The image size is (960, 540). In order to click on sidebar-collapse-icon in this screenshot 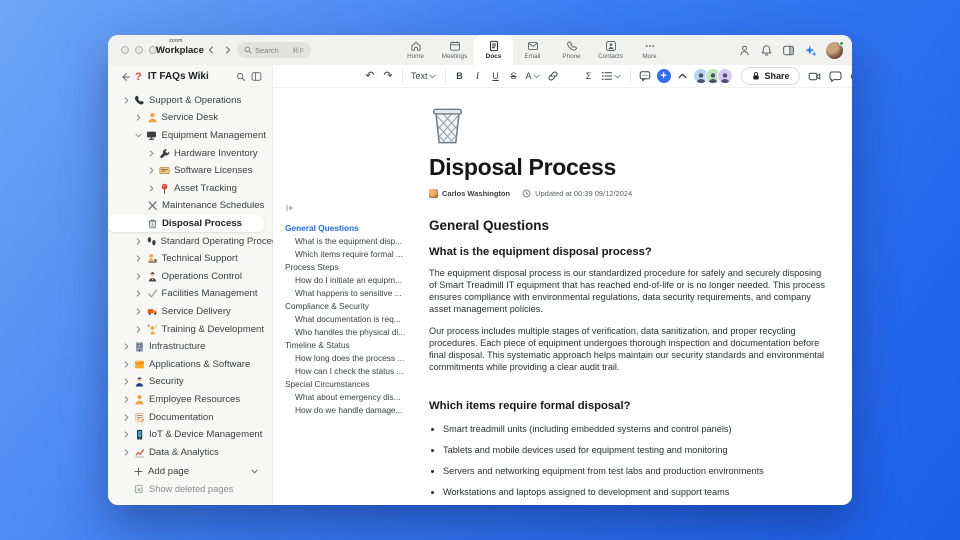, I will do `click(256, 76)`.